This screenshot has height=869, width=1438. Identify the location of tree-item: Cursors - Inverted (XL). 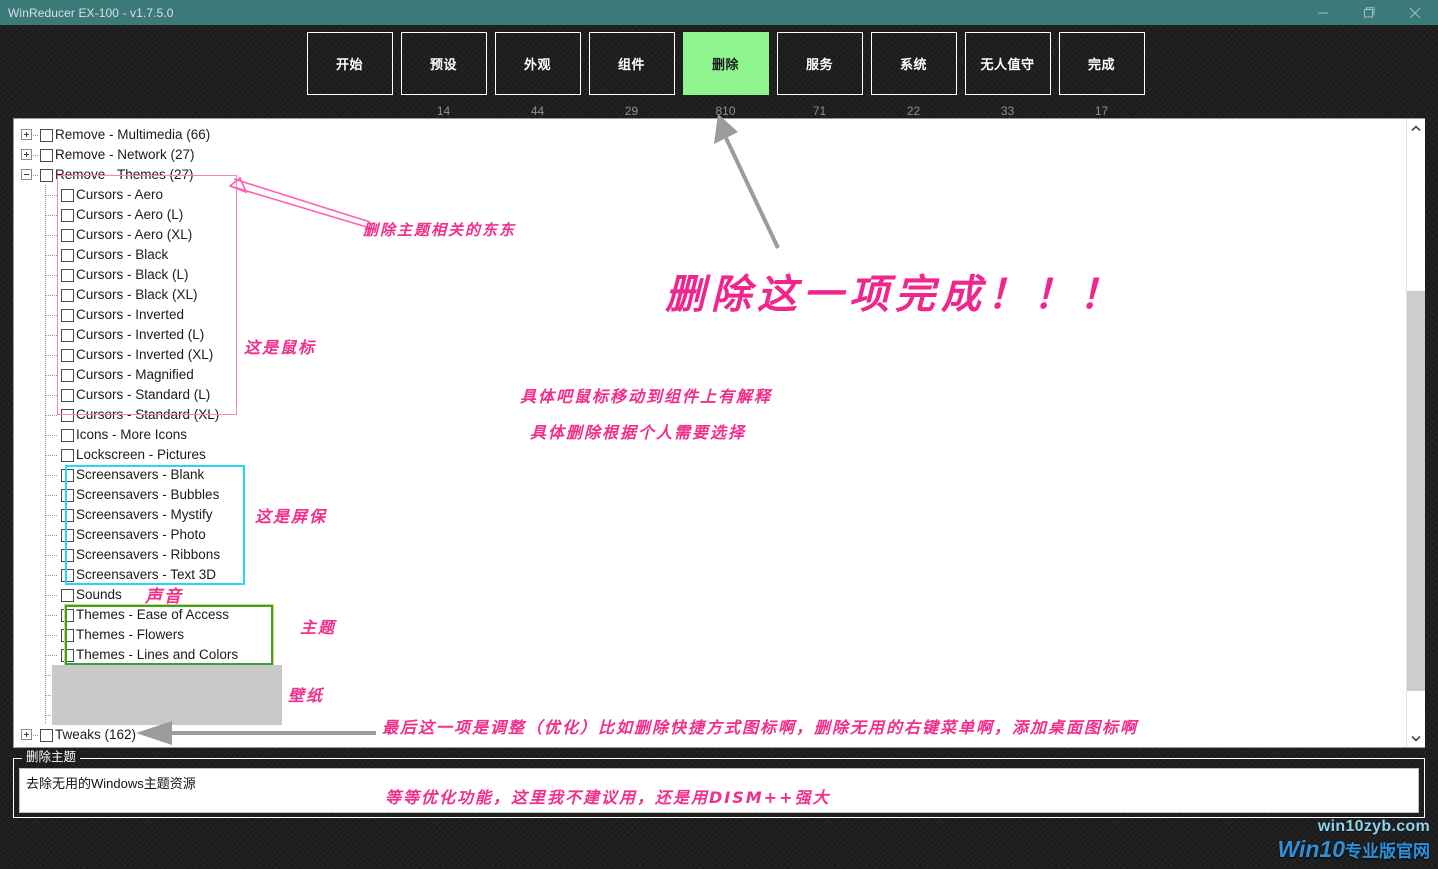
(710, 355).